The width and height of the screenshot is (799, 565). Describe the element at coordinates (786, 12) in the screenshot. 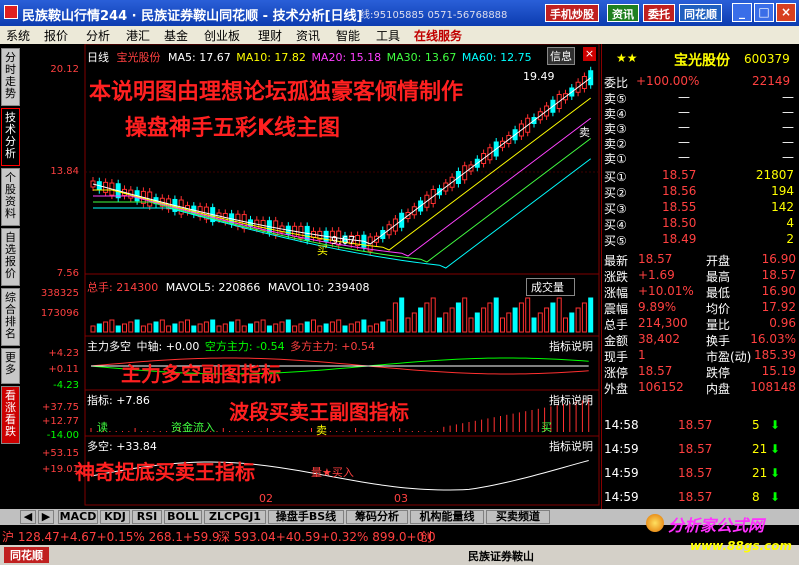

I see `close-button: ×` at that location.